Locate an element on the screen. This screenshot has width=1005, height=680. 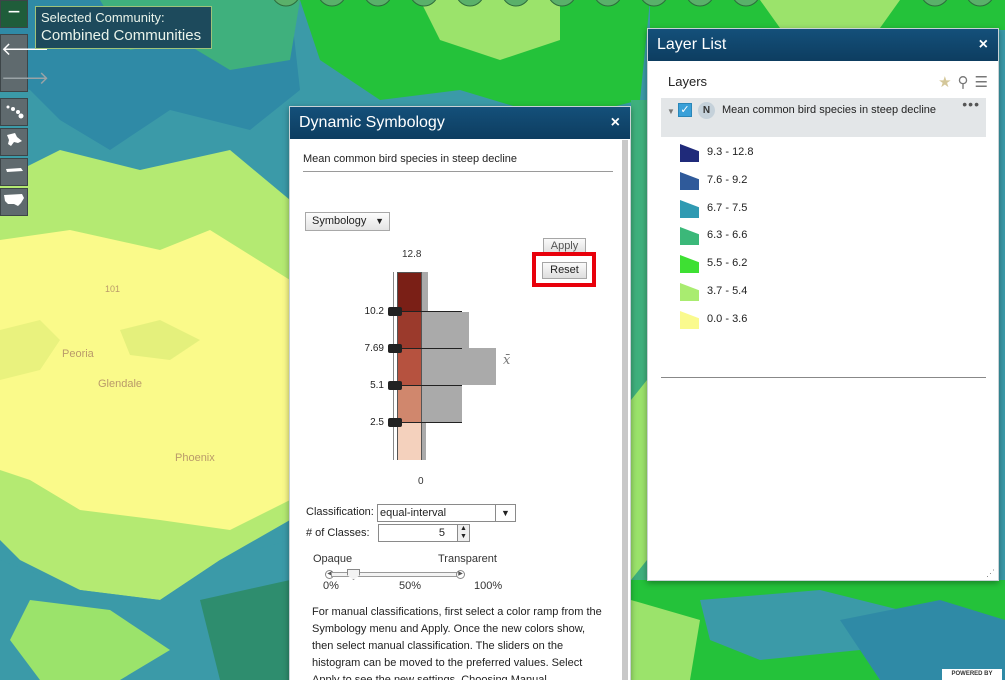
break-label: 10.2 is located at coordinates (374, 311).